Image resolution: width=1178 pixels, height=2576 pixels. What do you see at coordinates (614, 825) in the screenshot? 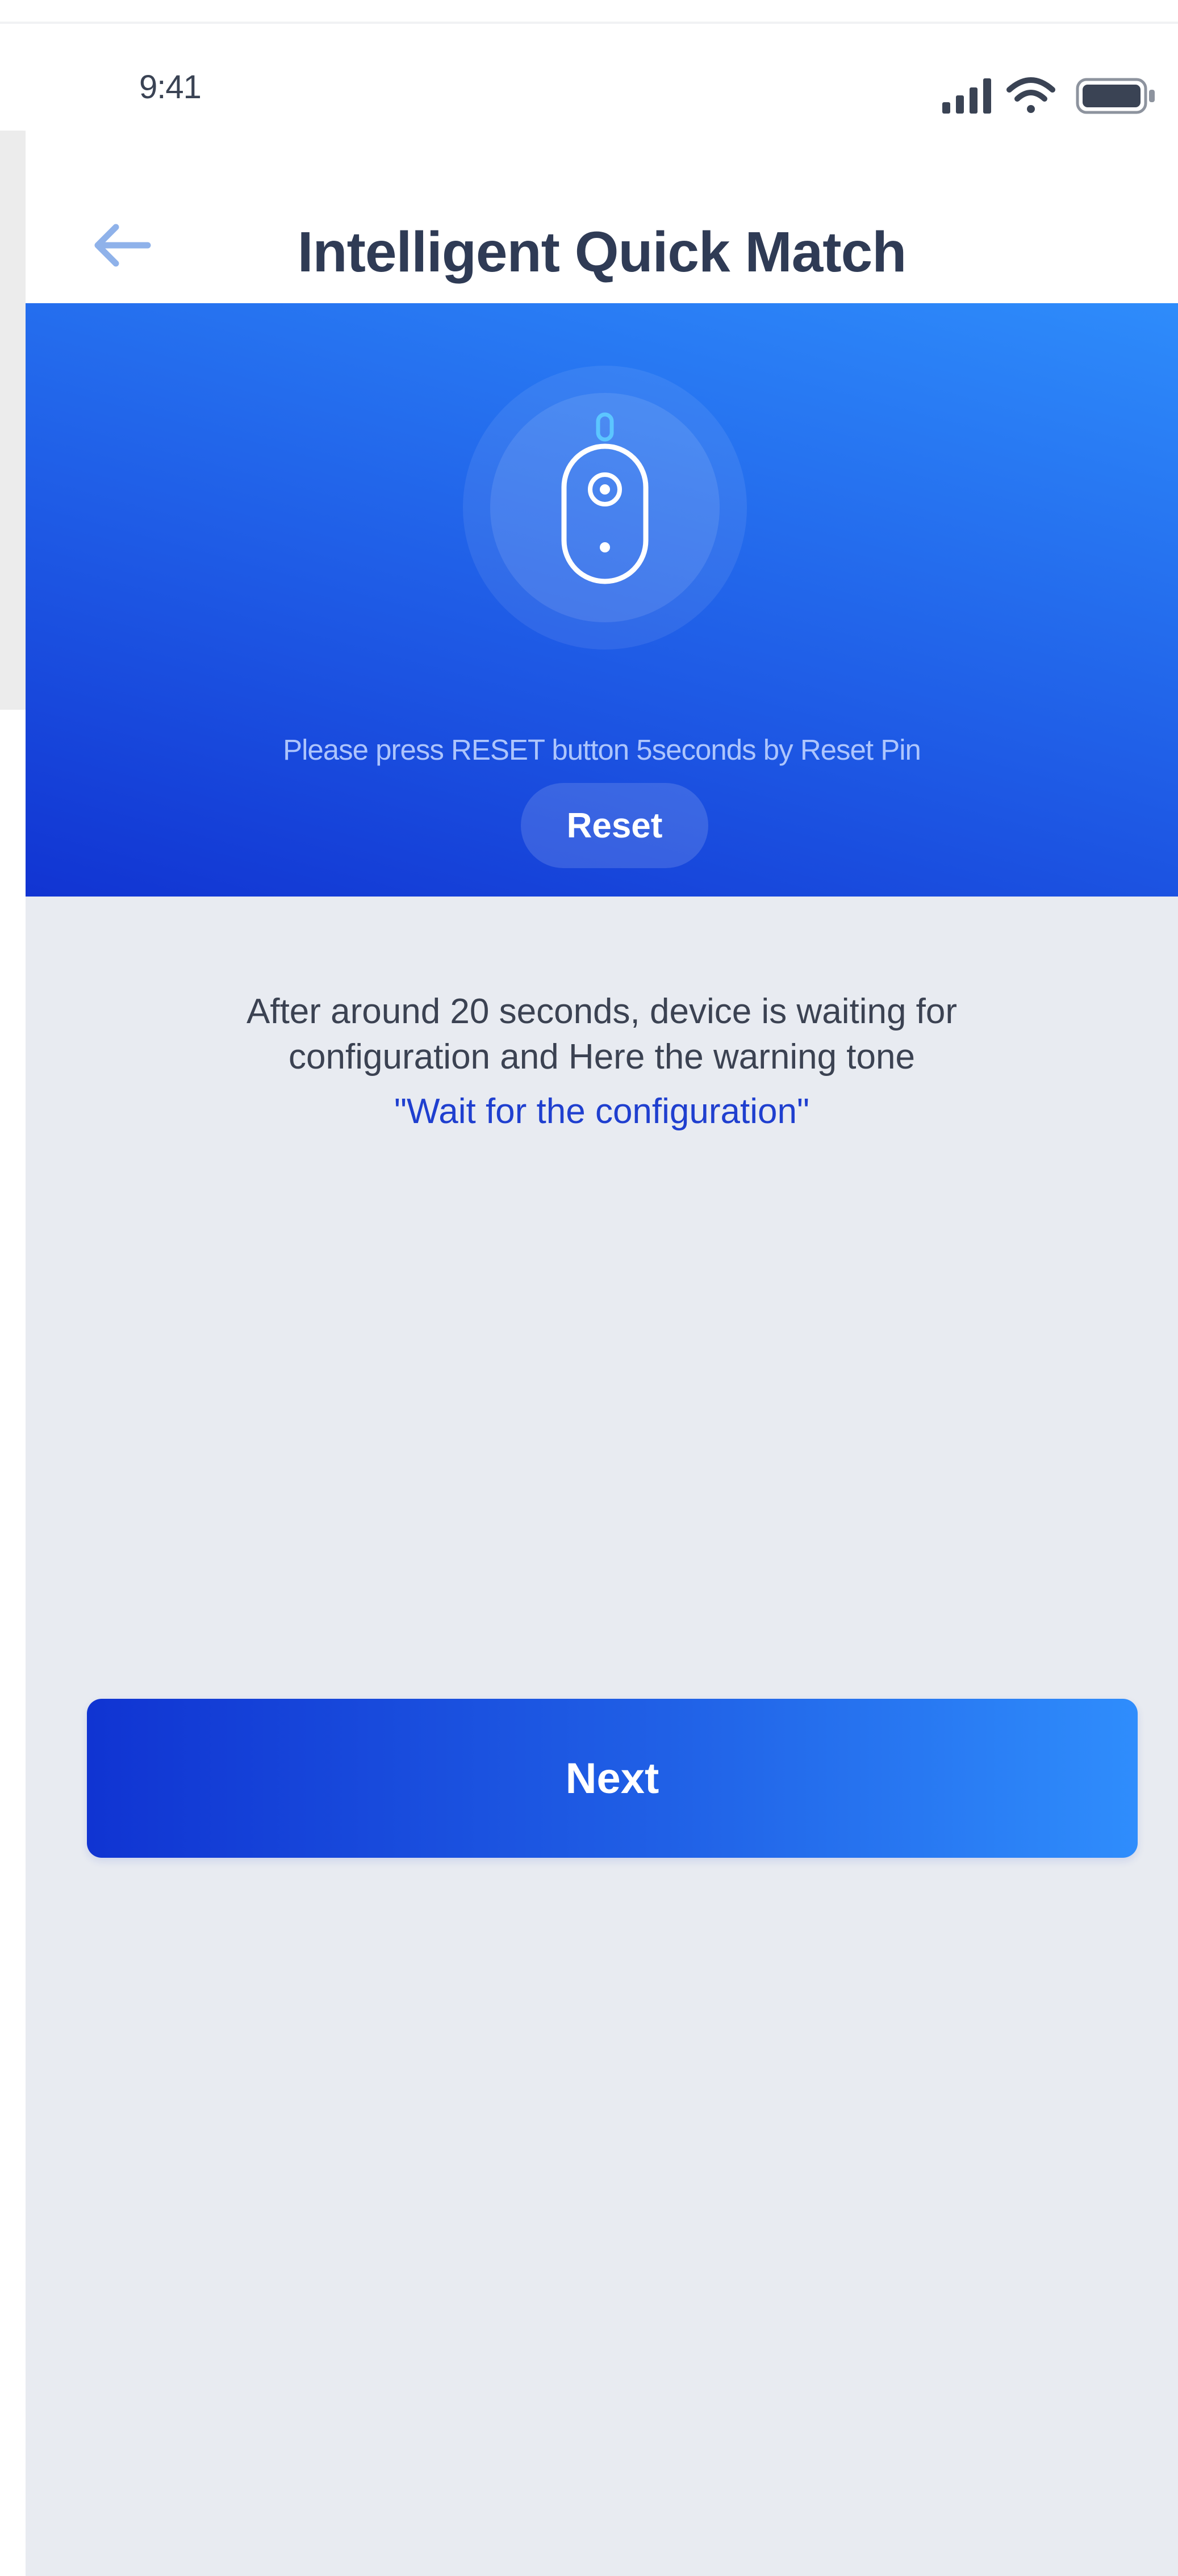
I see `reset-button: Reset` at bounding box center [614, 825].